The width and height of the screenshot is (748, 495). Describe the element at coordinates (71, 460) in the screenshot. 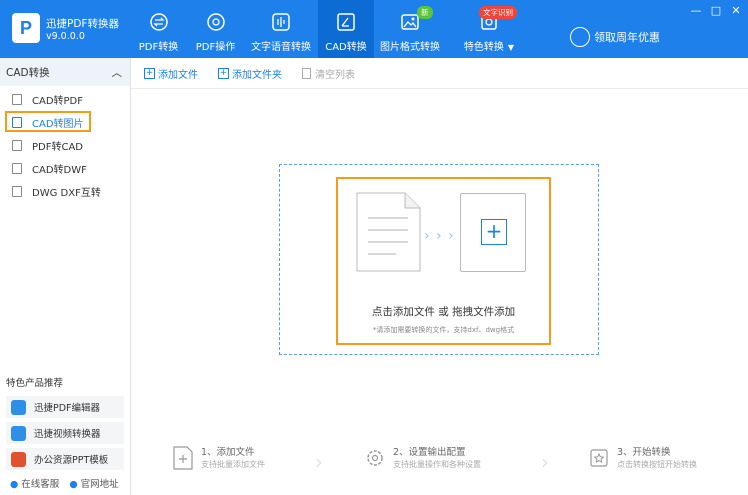

I see `featured-label: 办公资源PPT模板` at that location.